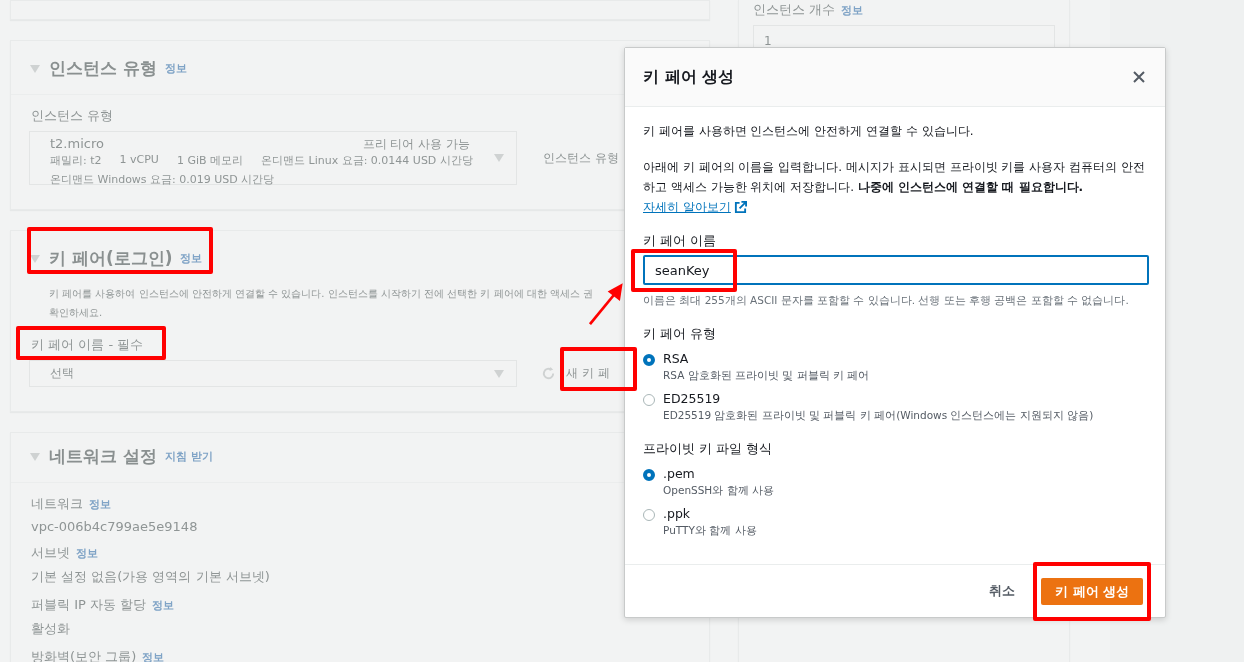  What do you see at coordinates (794, 10) in the screenshot?
I see `field-label: 인스턴스 개수` at bounding box center [794, 10].